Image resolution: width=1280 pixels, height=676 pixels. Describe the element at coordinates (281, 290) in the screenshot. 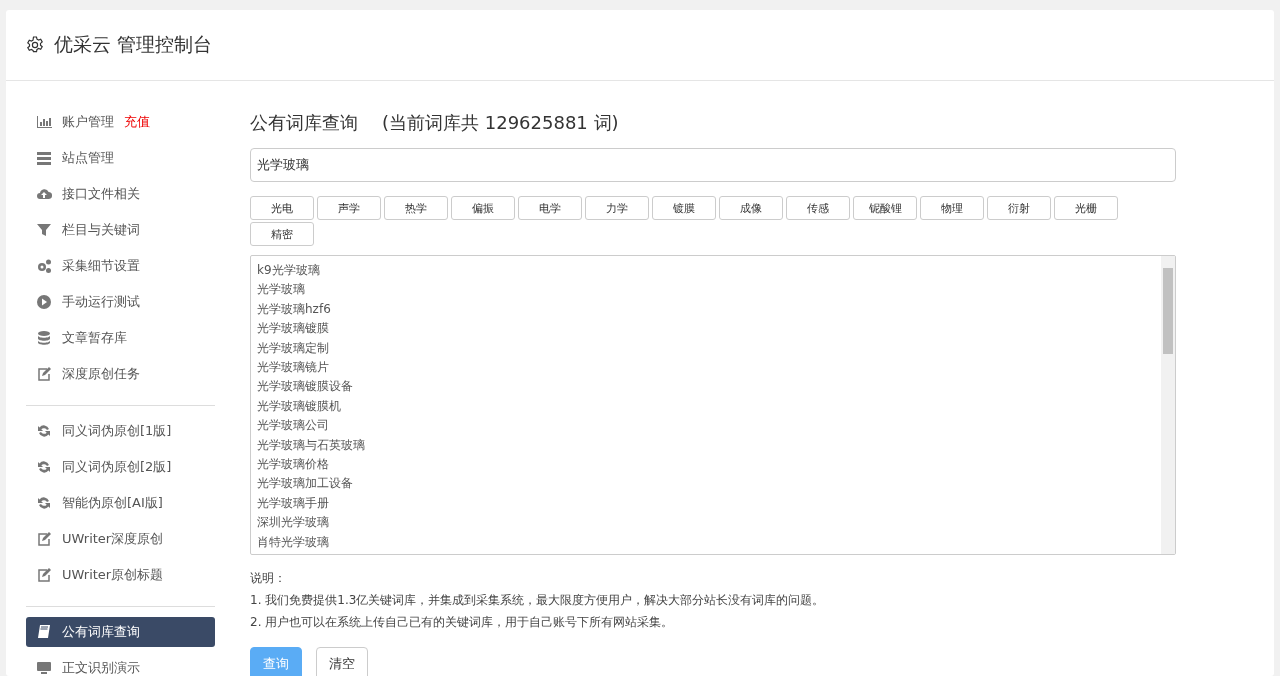

I see `result-line: 光学玻璃` at that location.